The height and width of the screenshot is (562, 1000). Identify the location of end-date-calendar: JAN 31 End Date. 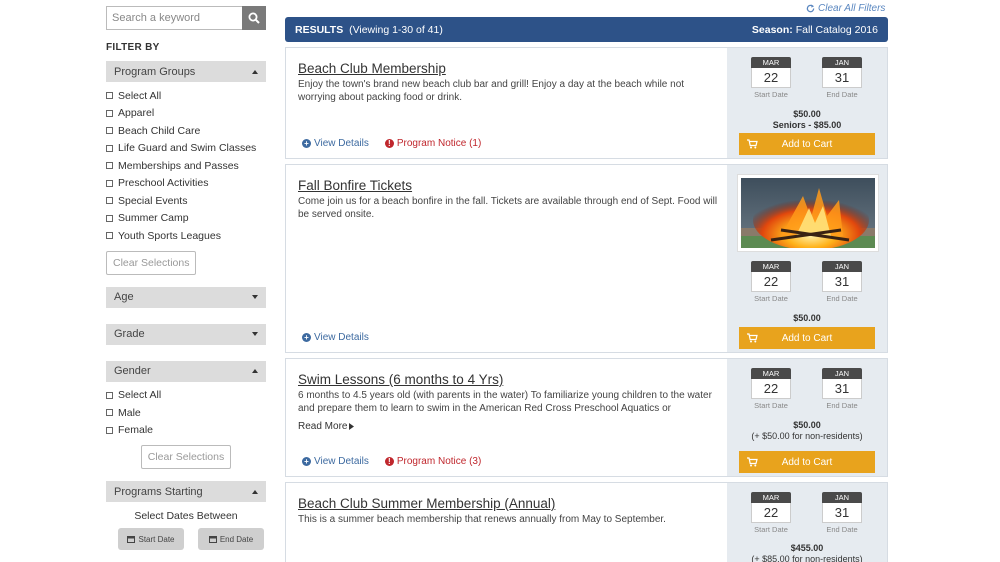
(842, 282).